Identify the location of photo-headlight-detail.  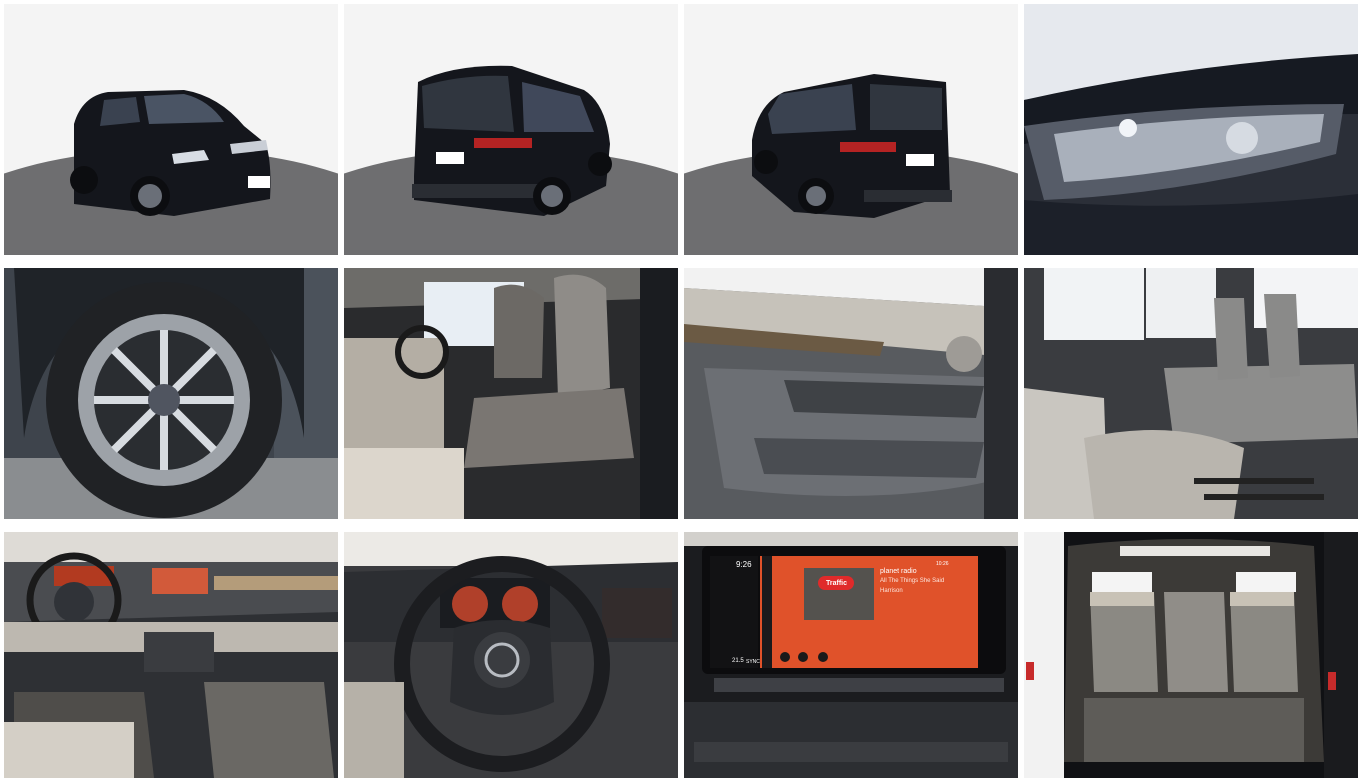
(1191, 129).